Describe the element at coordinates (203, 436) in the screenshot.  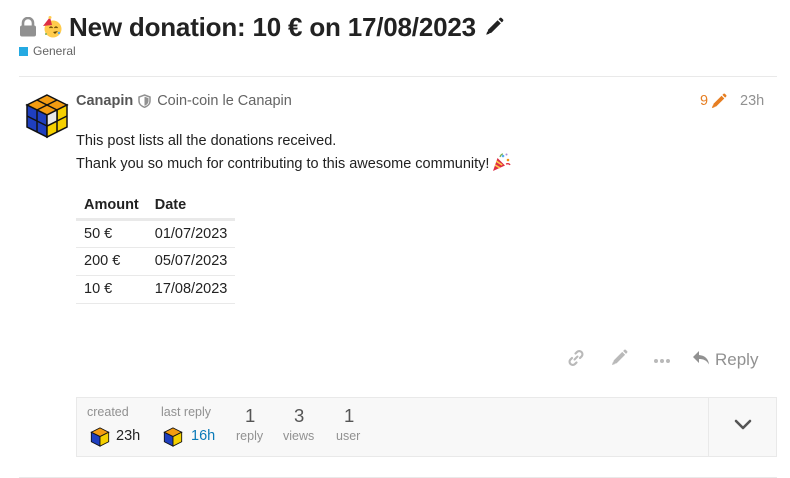
I see `last-reply-value: 16h` at that location.